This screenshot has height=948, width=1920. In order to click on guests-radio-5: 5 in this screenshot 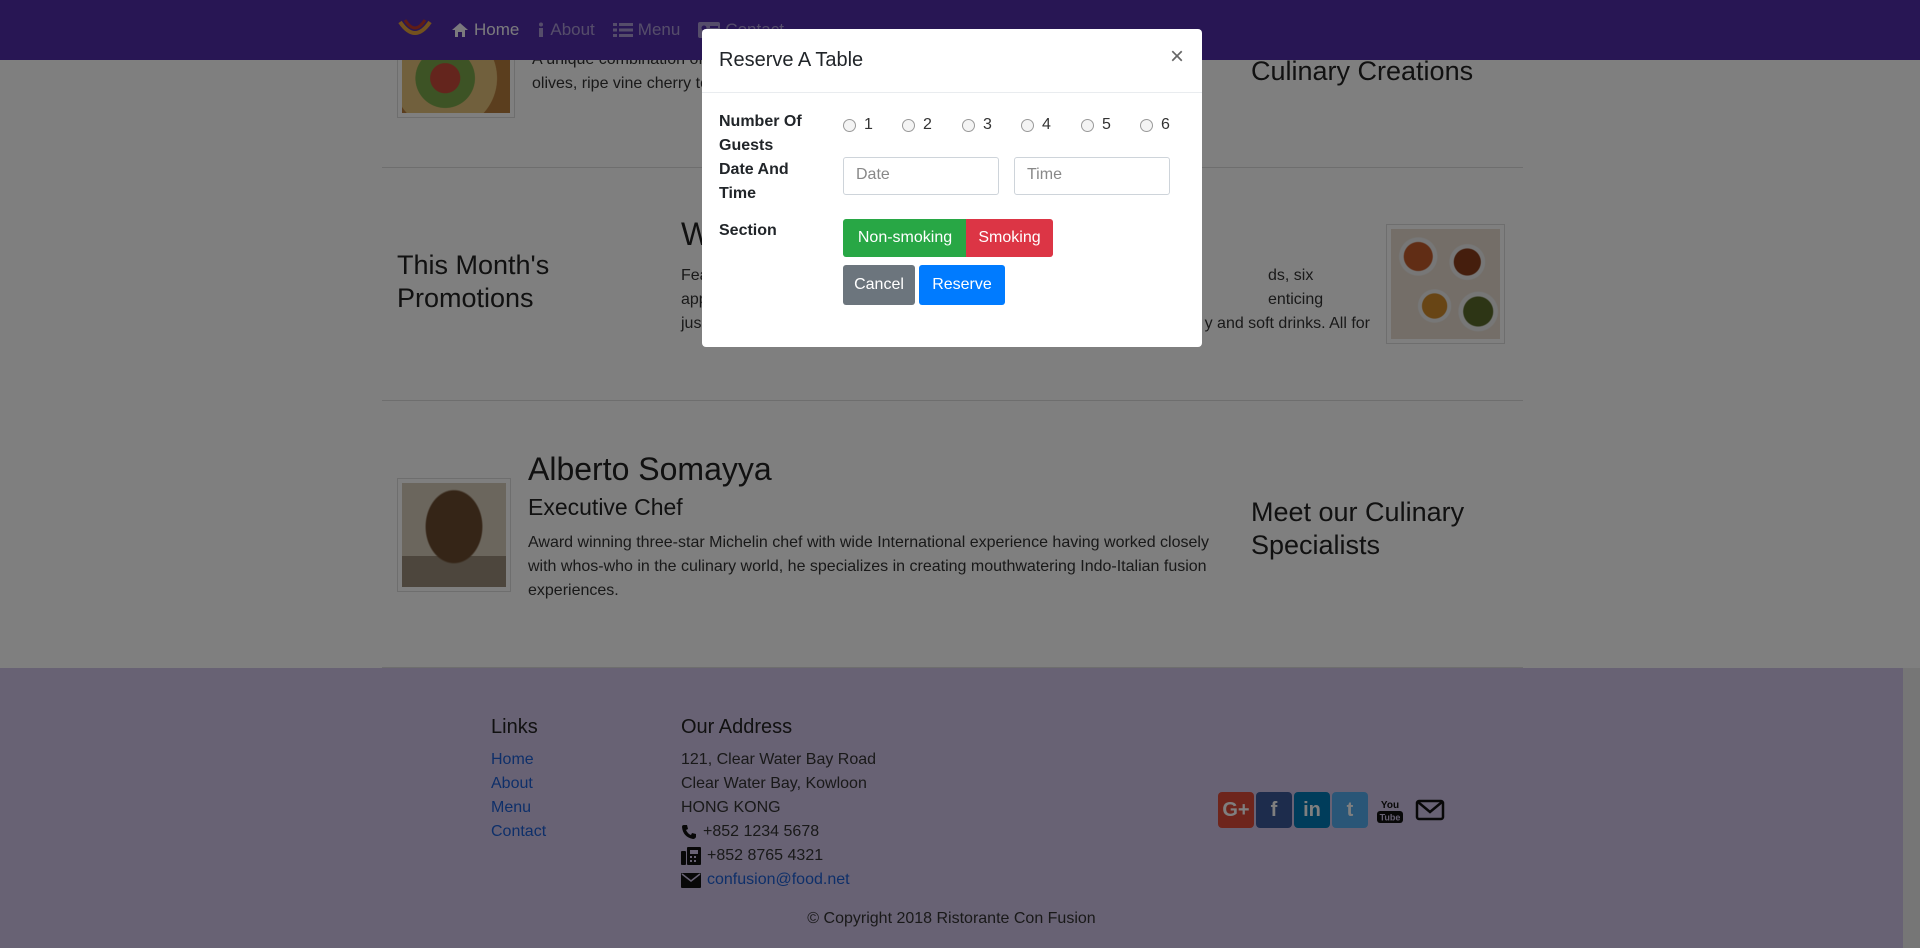, I will do `click(1096, 125)`.